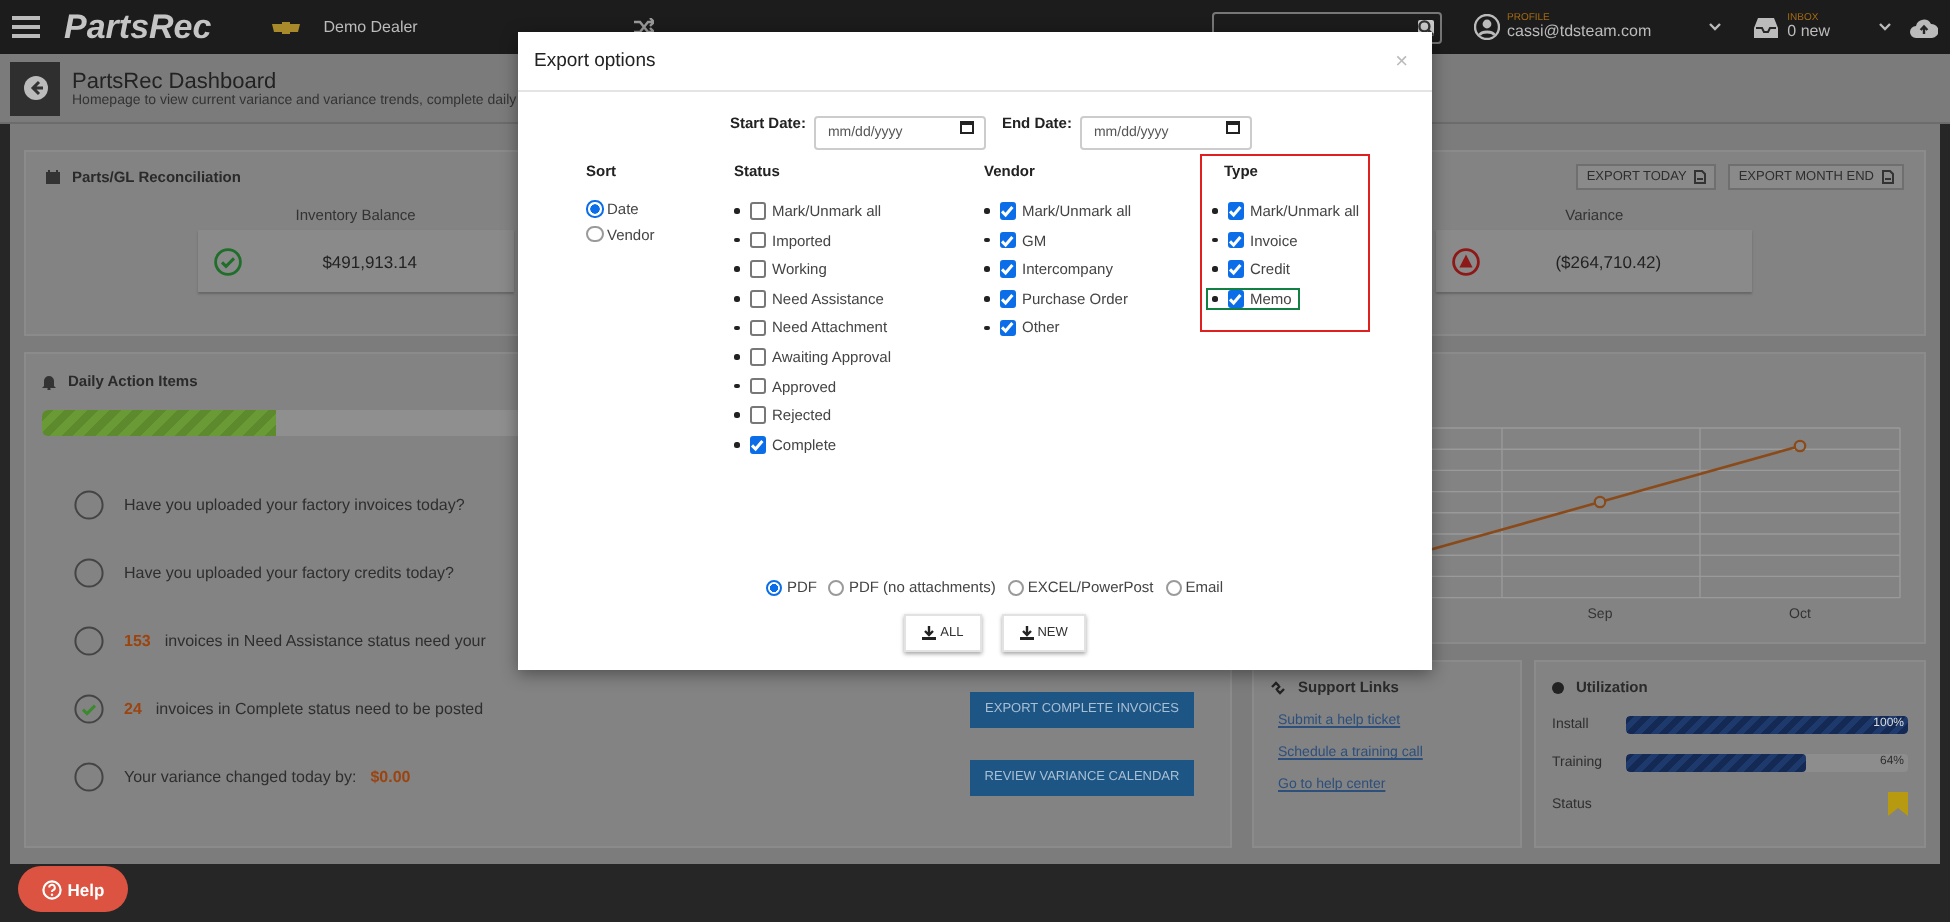 The width and height of the screenshot is (1950, 922). I want to click on action-text: Have you uploaded your factory credits today?, so click(289, 573).